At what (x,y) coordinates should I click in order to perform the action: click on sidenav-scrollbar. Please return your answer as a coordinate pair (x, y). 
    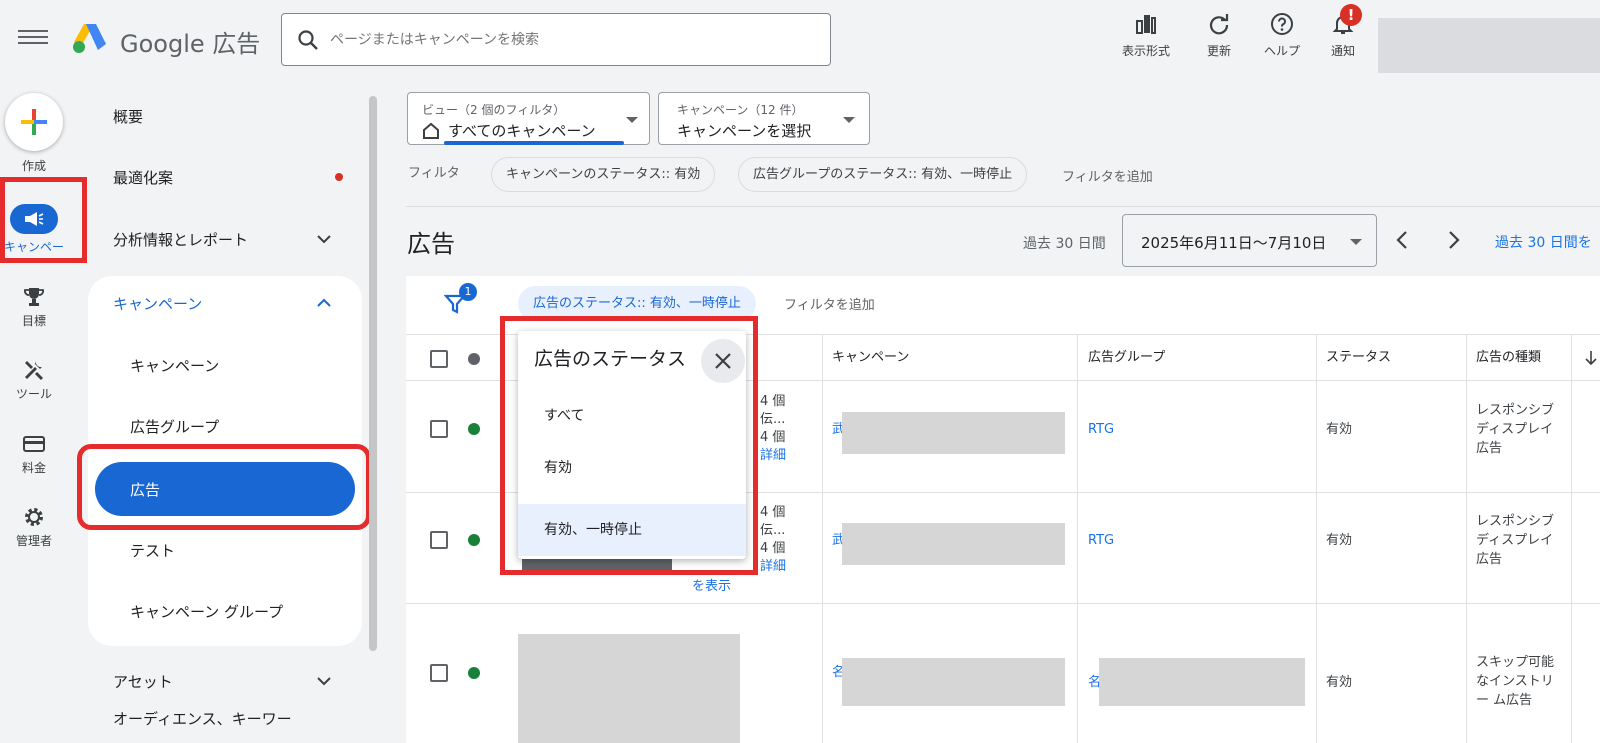
    Looking at the image, I should click on (373, 373).